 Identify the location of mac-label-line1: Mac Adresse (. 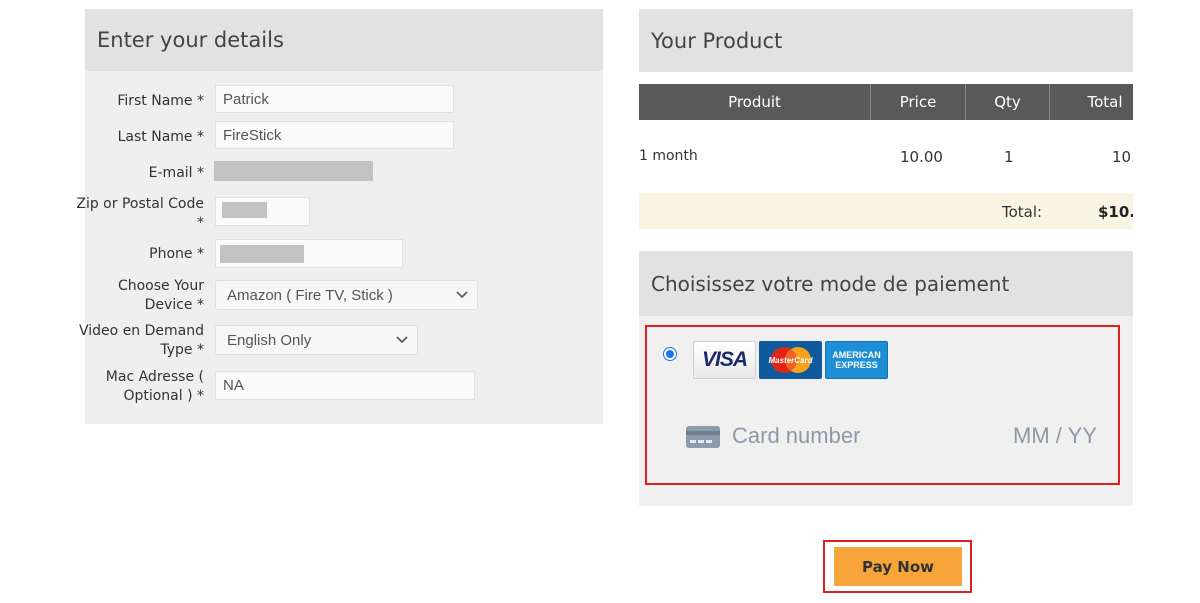
(154, 377).